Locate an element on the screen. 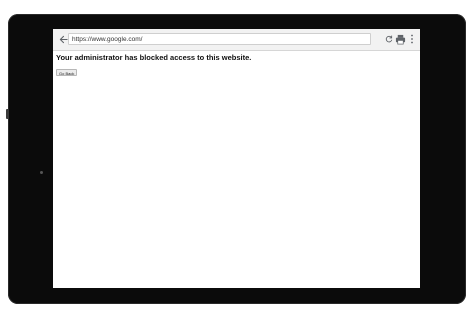 This screenshot has width=474, height=319. print-icon is located at coordinates (400, 39).